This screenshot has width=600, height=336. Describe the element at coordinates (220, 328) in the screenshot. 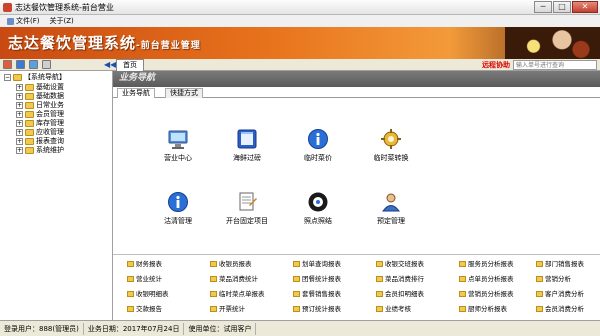

I see `status-unit: 使用单位：试用客户` at that location.